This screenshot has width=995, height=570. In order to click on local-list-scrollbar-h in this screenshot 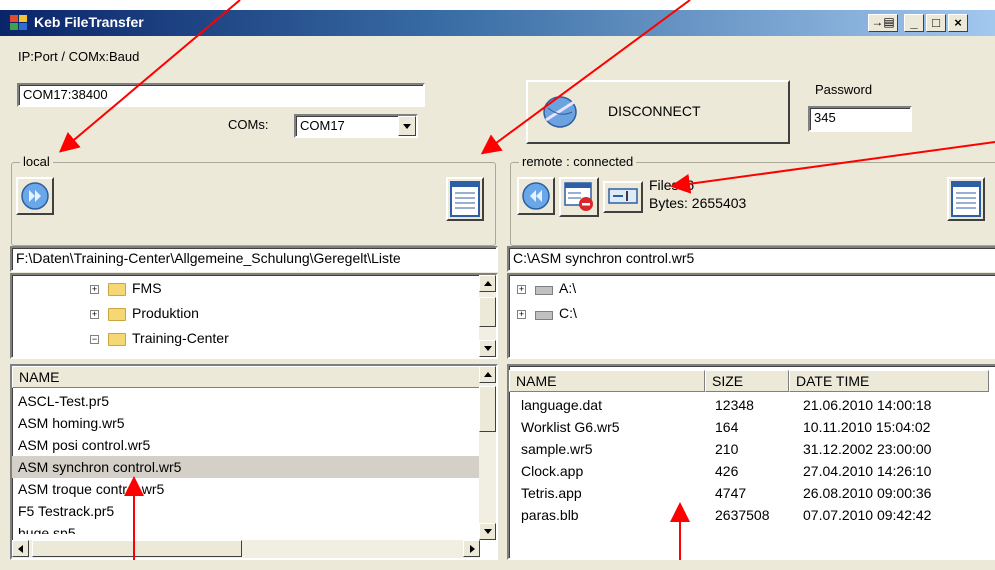, I will do `click(246, 549)`.